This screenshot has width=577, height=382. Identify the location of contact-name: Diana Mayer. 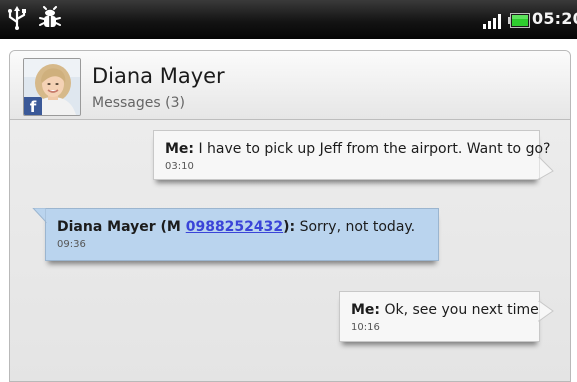
(158, 76).